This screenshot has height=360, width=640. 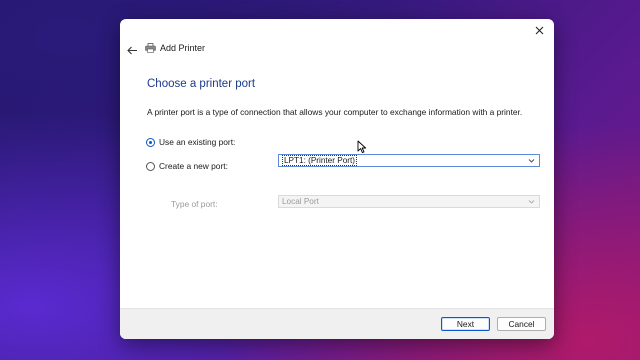 I want to click on type-of-port-value: Local Port, so click(x=300, y=201).